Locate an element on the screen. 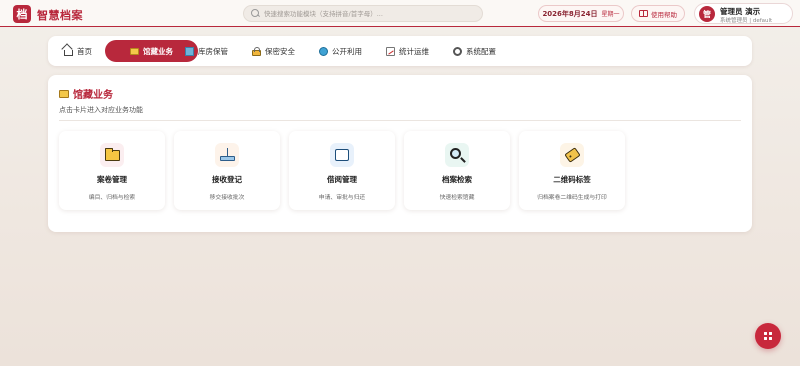 Image resolution: width=800 pixels, height=366 pixels. app-title: 智慧档案 is located at coordinates (60, 15).